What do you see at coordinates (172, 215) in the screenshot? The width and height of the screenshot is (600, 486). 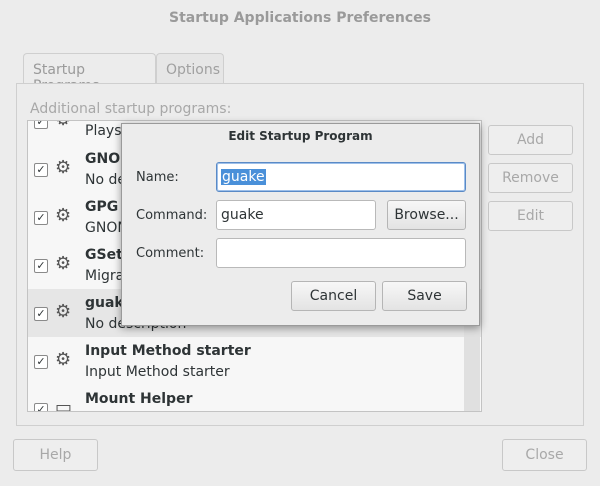 I see `command-label: Command:` at bounding box center [172, 215].